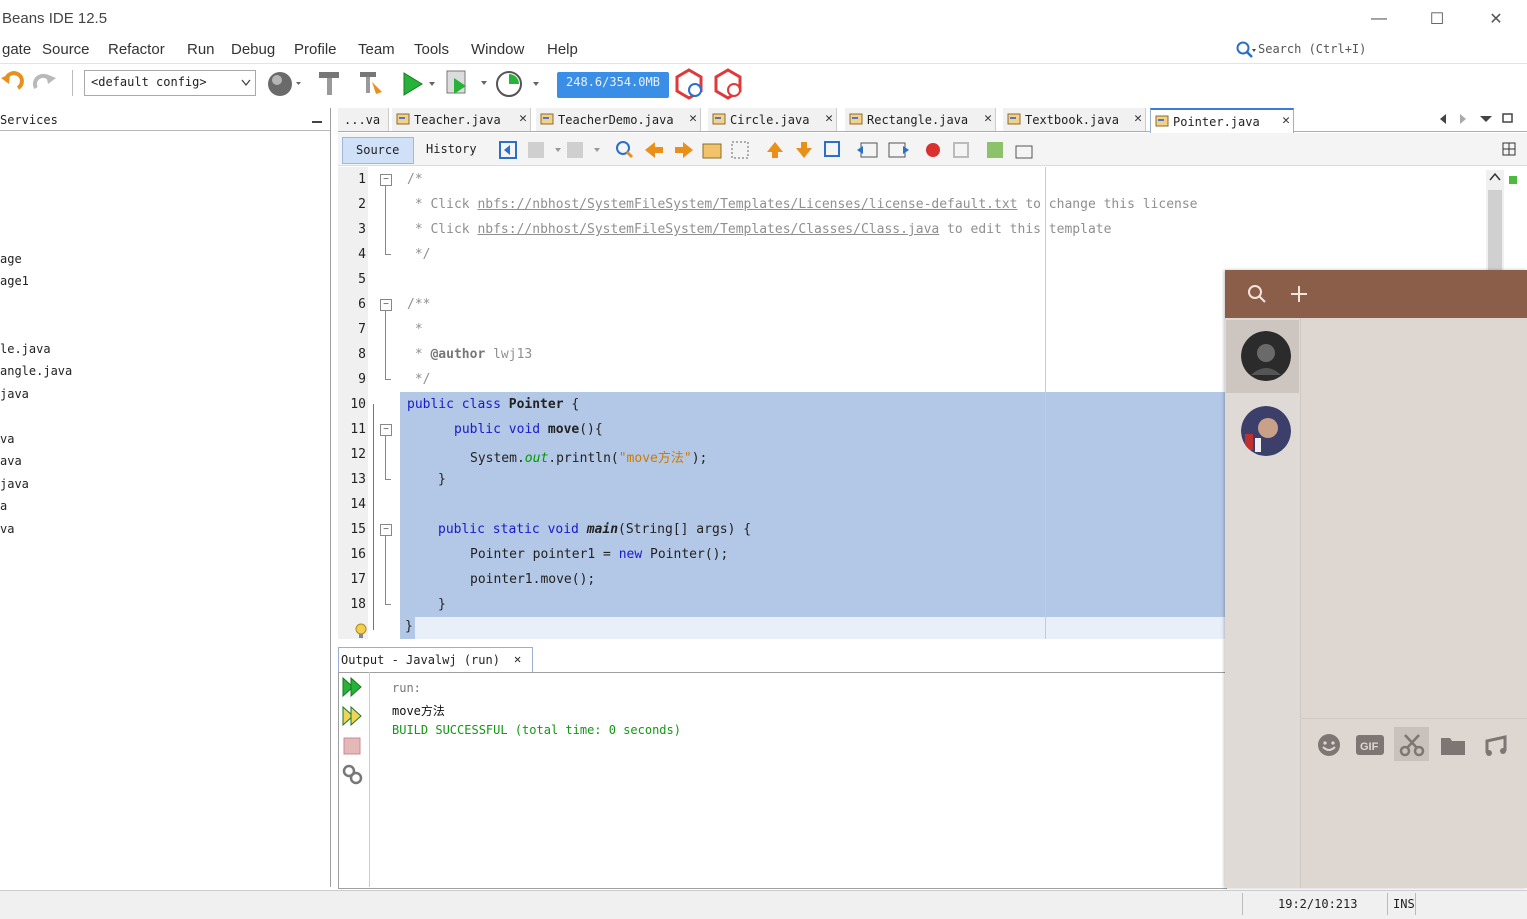  I want to click on line-number: 13, so click(358, 479).